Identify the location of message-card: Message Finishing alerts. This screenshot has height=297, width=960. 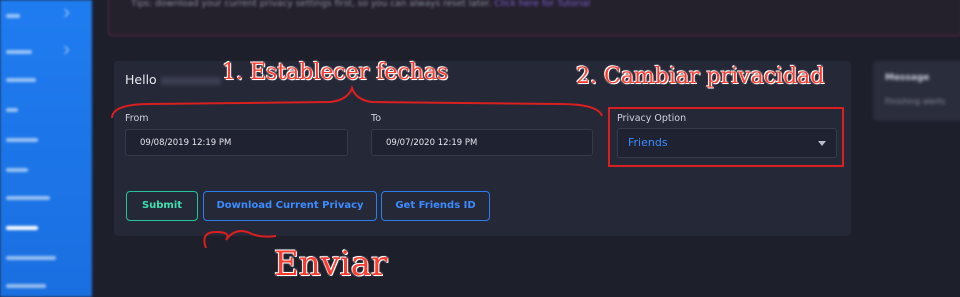
(916, 91).